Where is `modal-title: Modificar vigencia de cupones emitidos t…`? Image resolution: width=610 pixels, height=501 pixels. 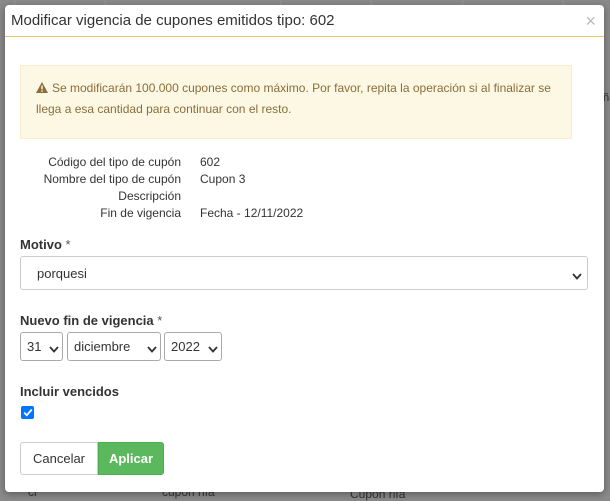 modal-title: Modificar vigencia de cupones emitidos t… is located at coordinates (173, 20).